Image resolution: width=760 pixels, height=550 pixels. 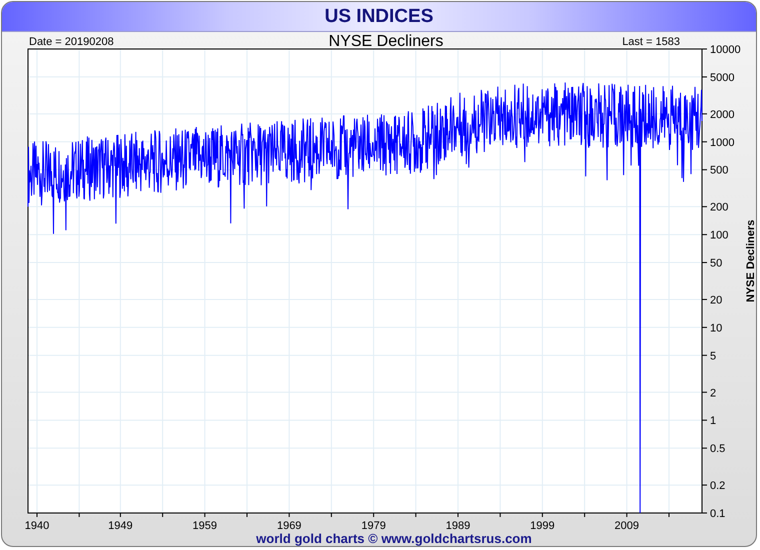 What do you see at coordinates (718, 514) in the screenshot?
I see `y-tick-label: 0.1` at bounding box center [718, 514].